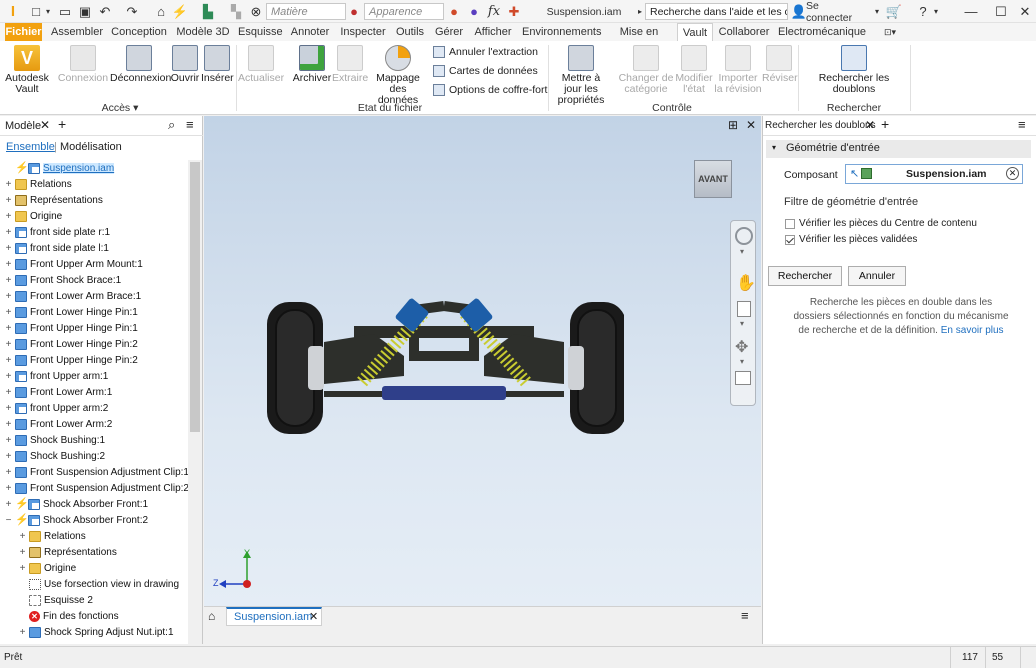 This screenshot has height=668, width=1036. What do you see at coordinates (398, 75) in the screenshot?
I see `mappage-donnees-button: Mappage des données` at bounding box center [398, 75].